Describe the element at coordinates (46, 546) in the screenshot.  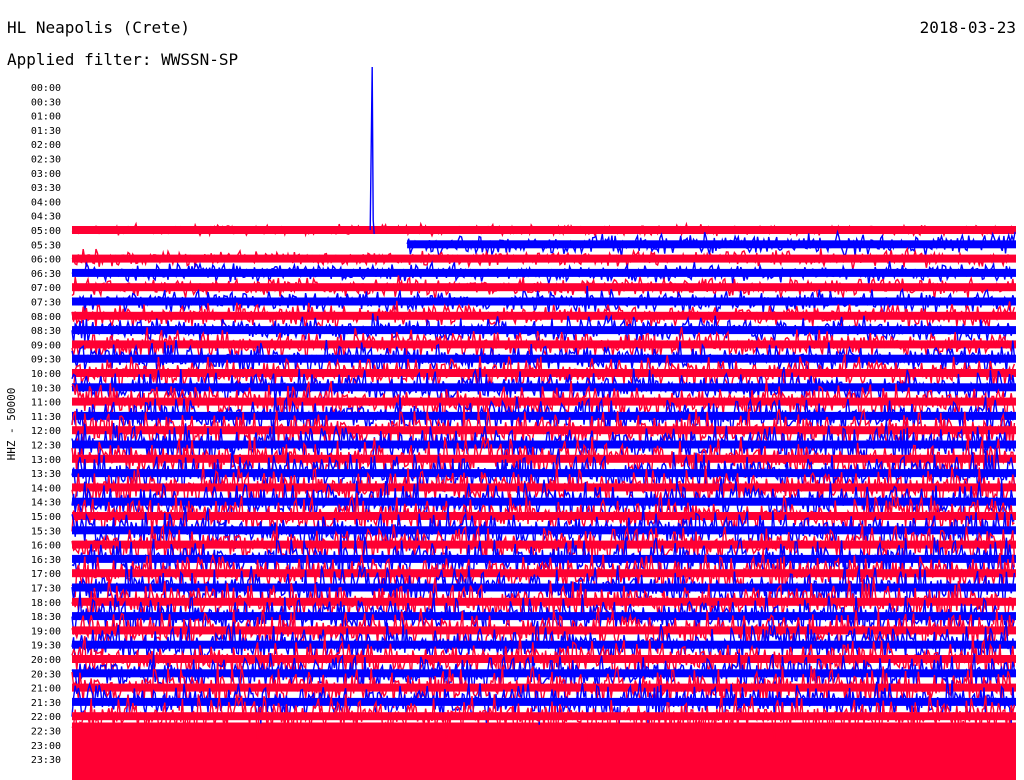
I see `tick-label-1600: 16:00` at that location.